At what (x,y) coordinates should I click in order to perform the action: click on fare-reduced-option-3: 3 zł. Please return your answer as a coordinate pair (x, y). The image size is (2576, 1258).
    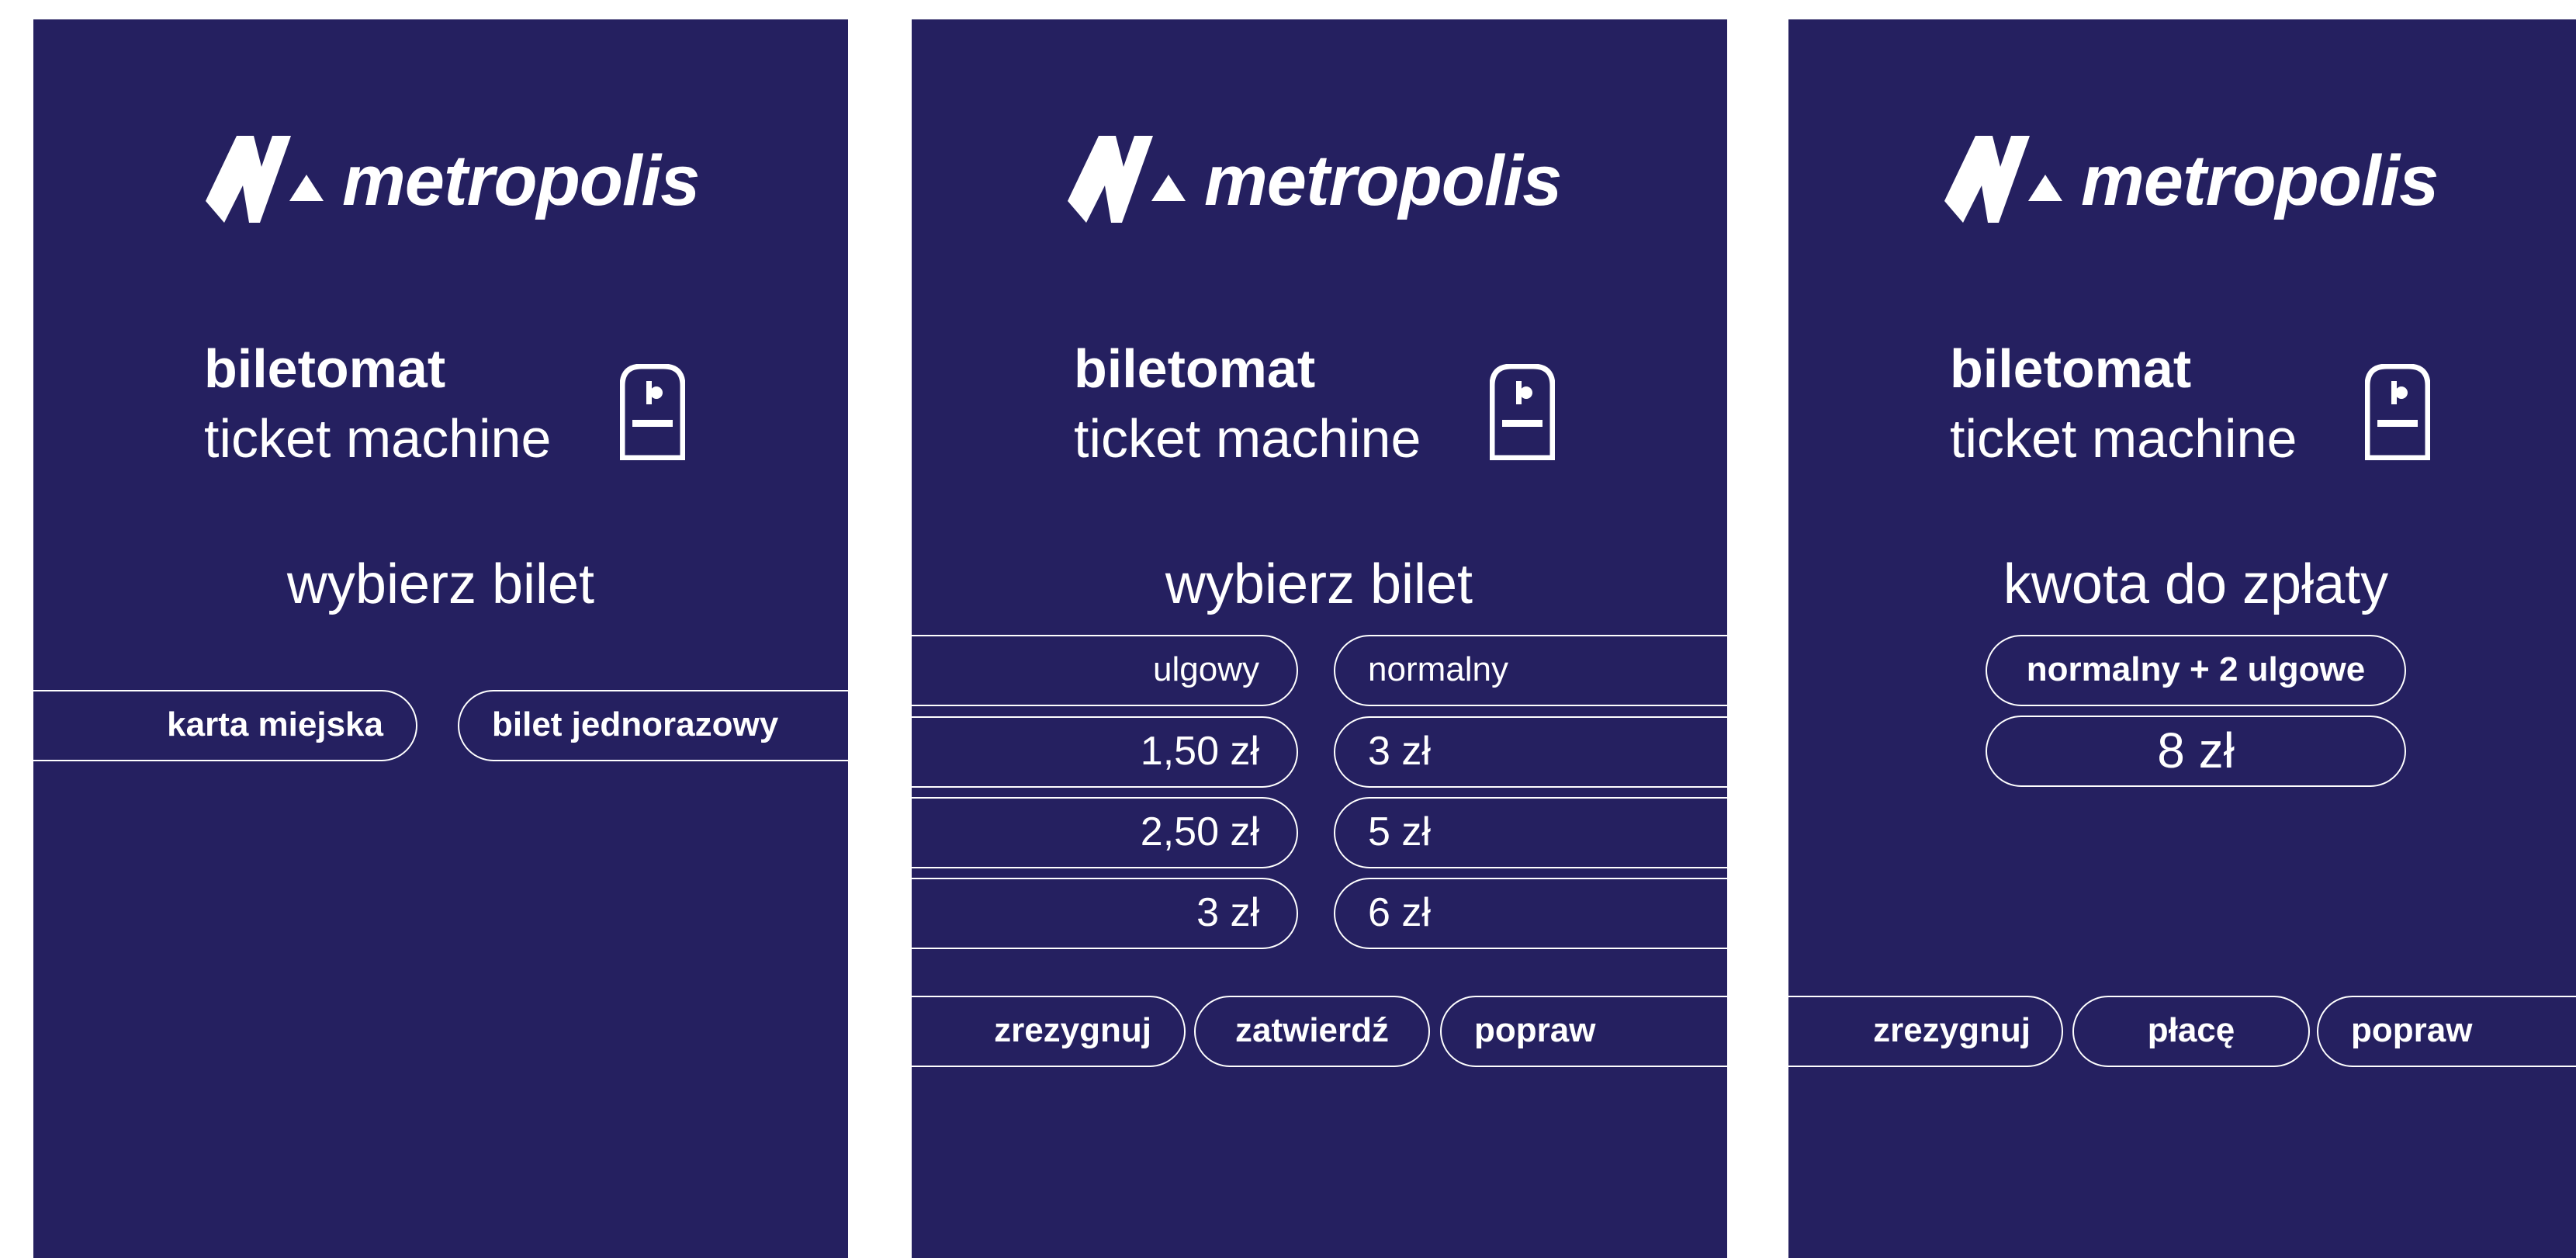
    Looking at the image, I should click on (1105, 913).